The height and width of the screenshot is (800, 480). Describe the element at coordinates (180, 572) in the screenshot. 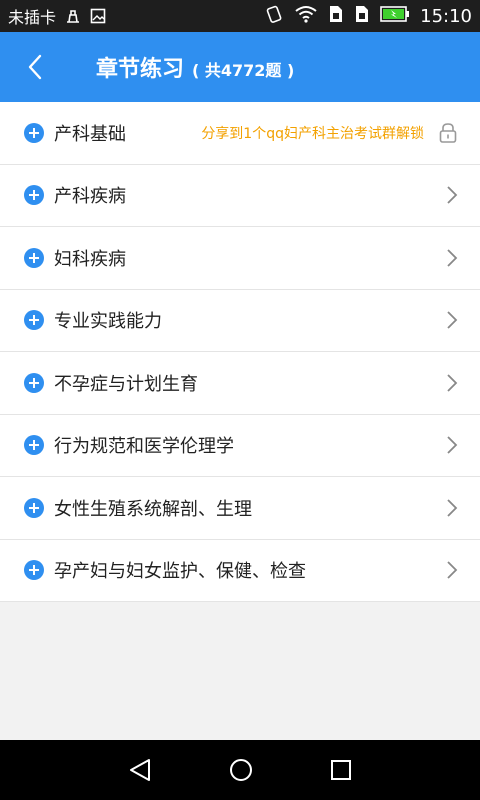

I see `chapter-label: 孕产妇与妇女监护、保健、检查` at that location.